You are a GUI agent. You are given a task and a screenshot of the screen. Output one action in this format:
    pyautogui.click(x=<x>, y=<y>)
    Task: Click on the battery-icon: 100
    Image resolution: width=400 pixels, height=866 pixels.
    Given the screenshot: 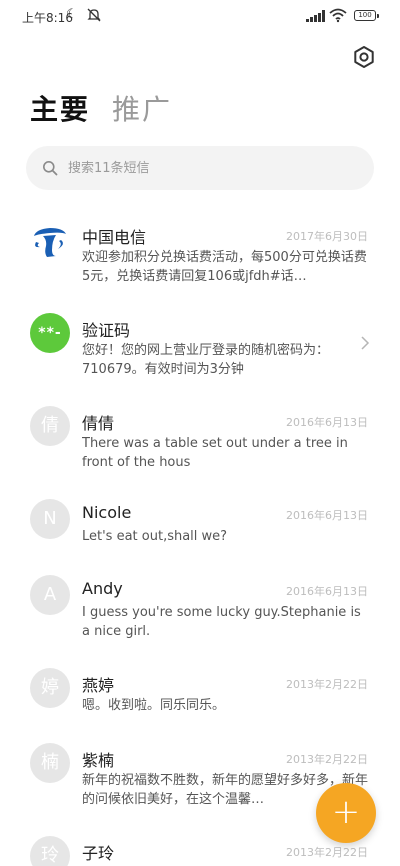 What is the action you would take?
    pyautogui.click(x=366, y=15)
    